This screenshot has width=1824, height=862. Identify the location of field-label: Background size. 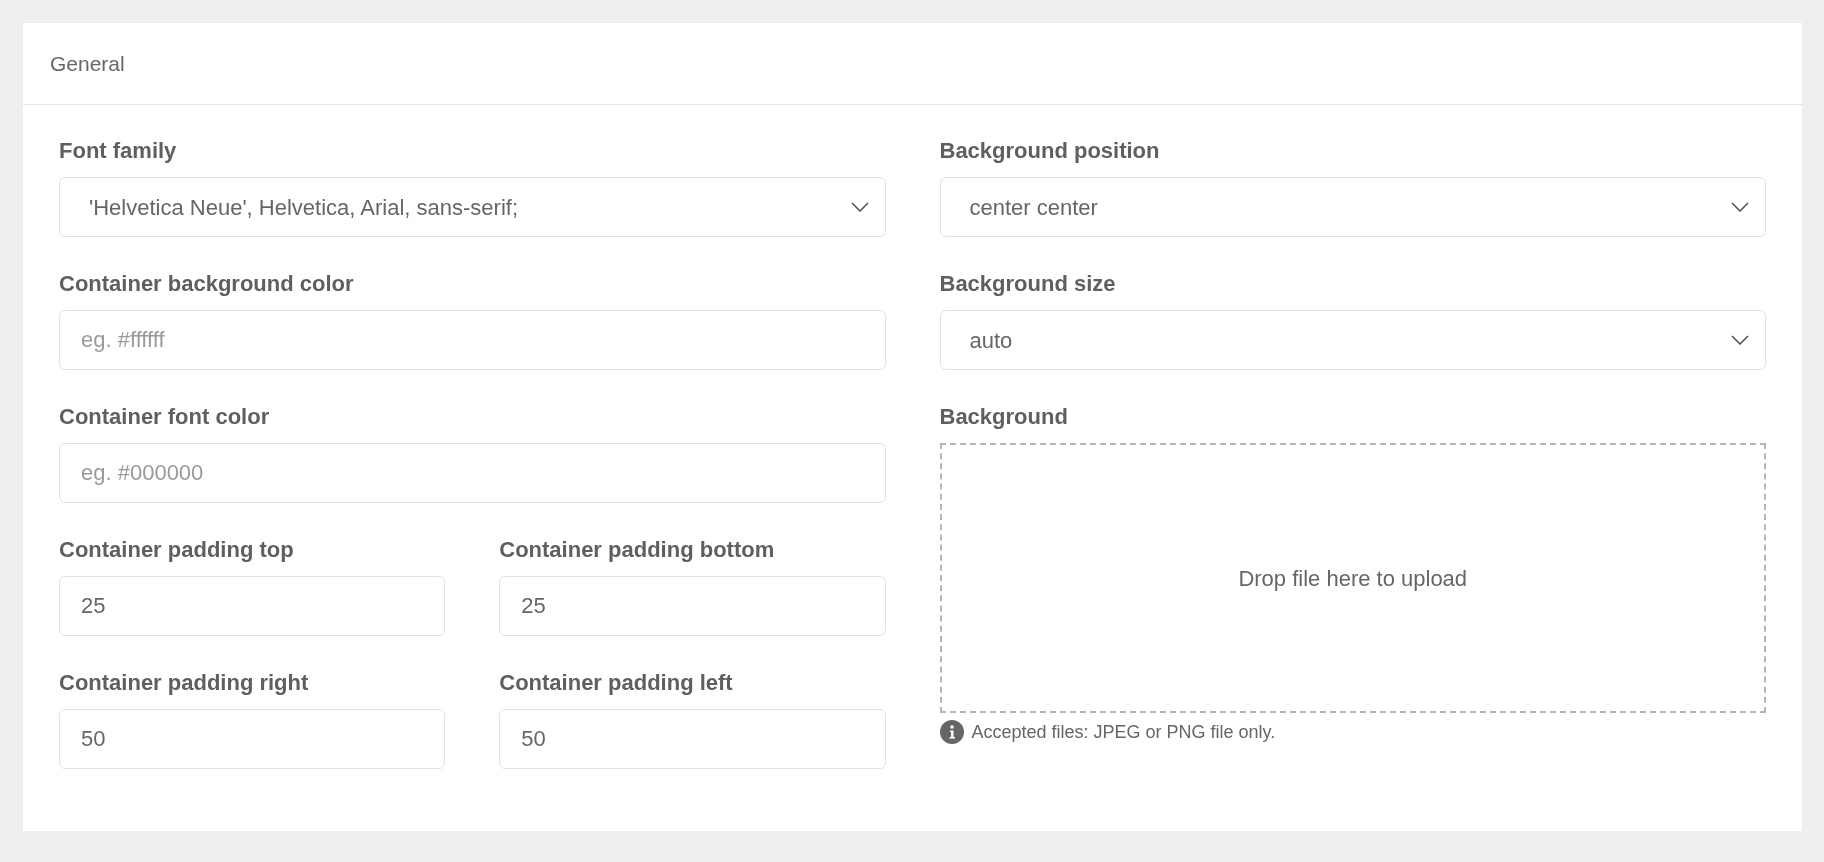
(1027, 284).